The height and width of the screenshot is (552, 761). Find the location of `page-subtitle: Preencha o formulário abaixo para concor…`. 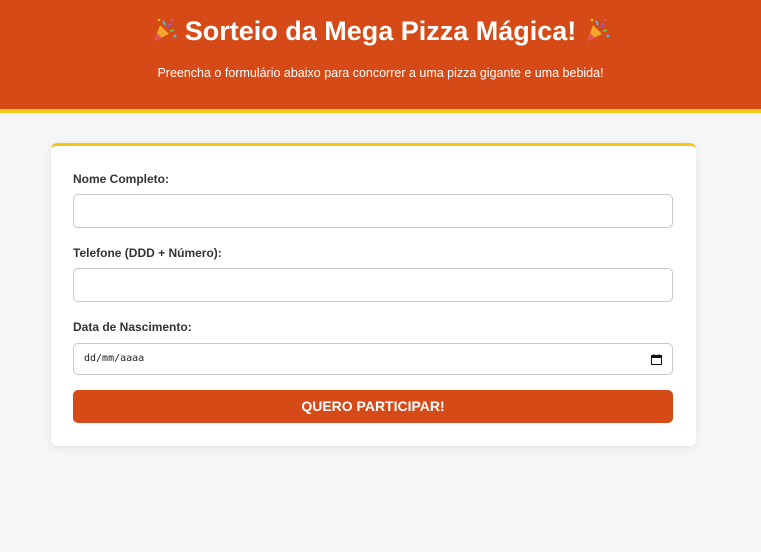

page-subtitle: Preencha o formulário abaixo para concor… is located at coordinates (380, 73).